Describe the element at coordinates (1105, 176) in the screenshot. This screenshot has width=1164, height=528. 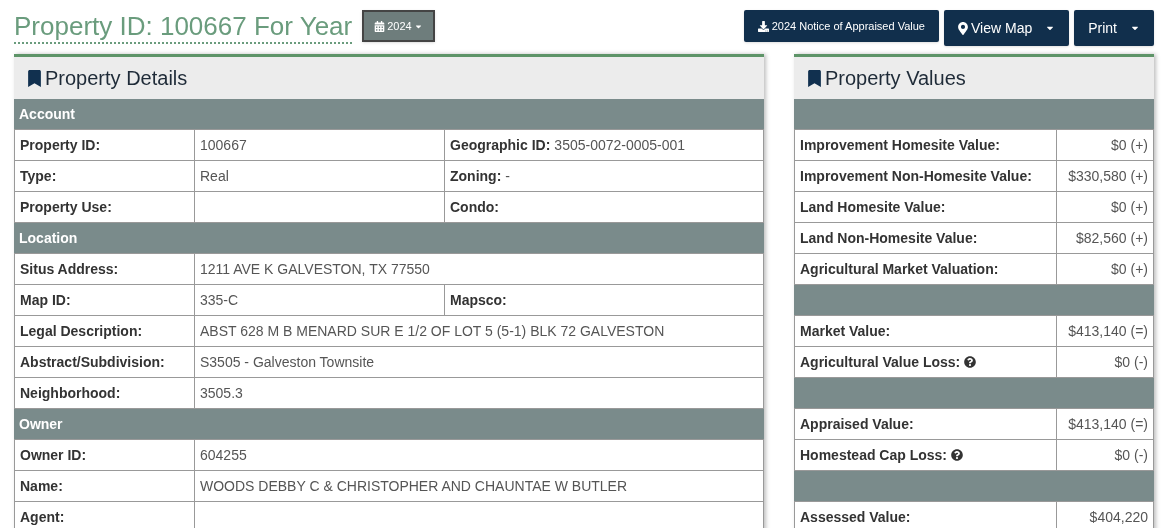
I see `value-amount: $330,580 (+)` at that location.